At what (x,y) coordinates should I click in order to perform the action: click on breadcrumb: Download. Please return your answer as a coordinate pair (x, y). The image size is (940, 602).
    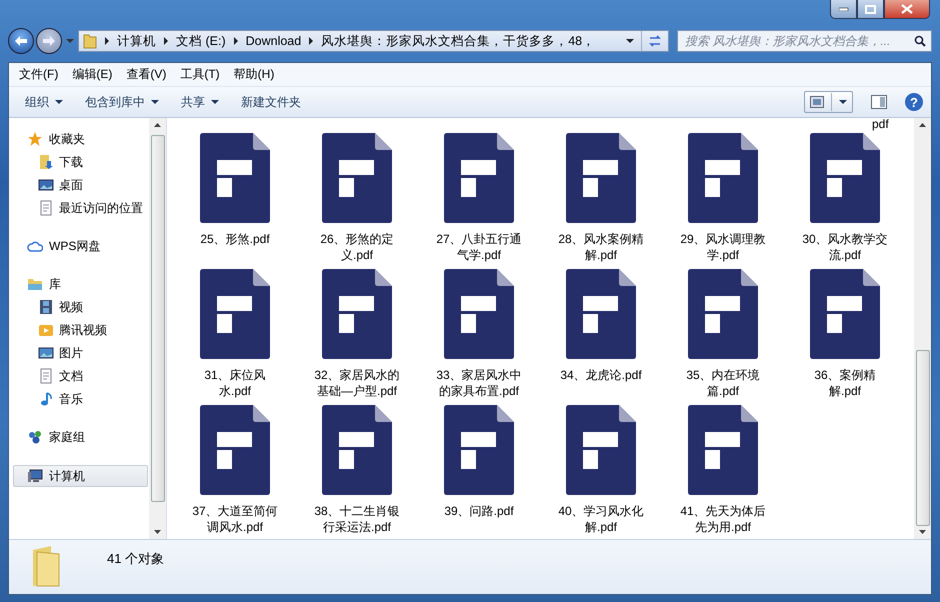
    Looking at the image, I should click on (274, 41).